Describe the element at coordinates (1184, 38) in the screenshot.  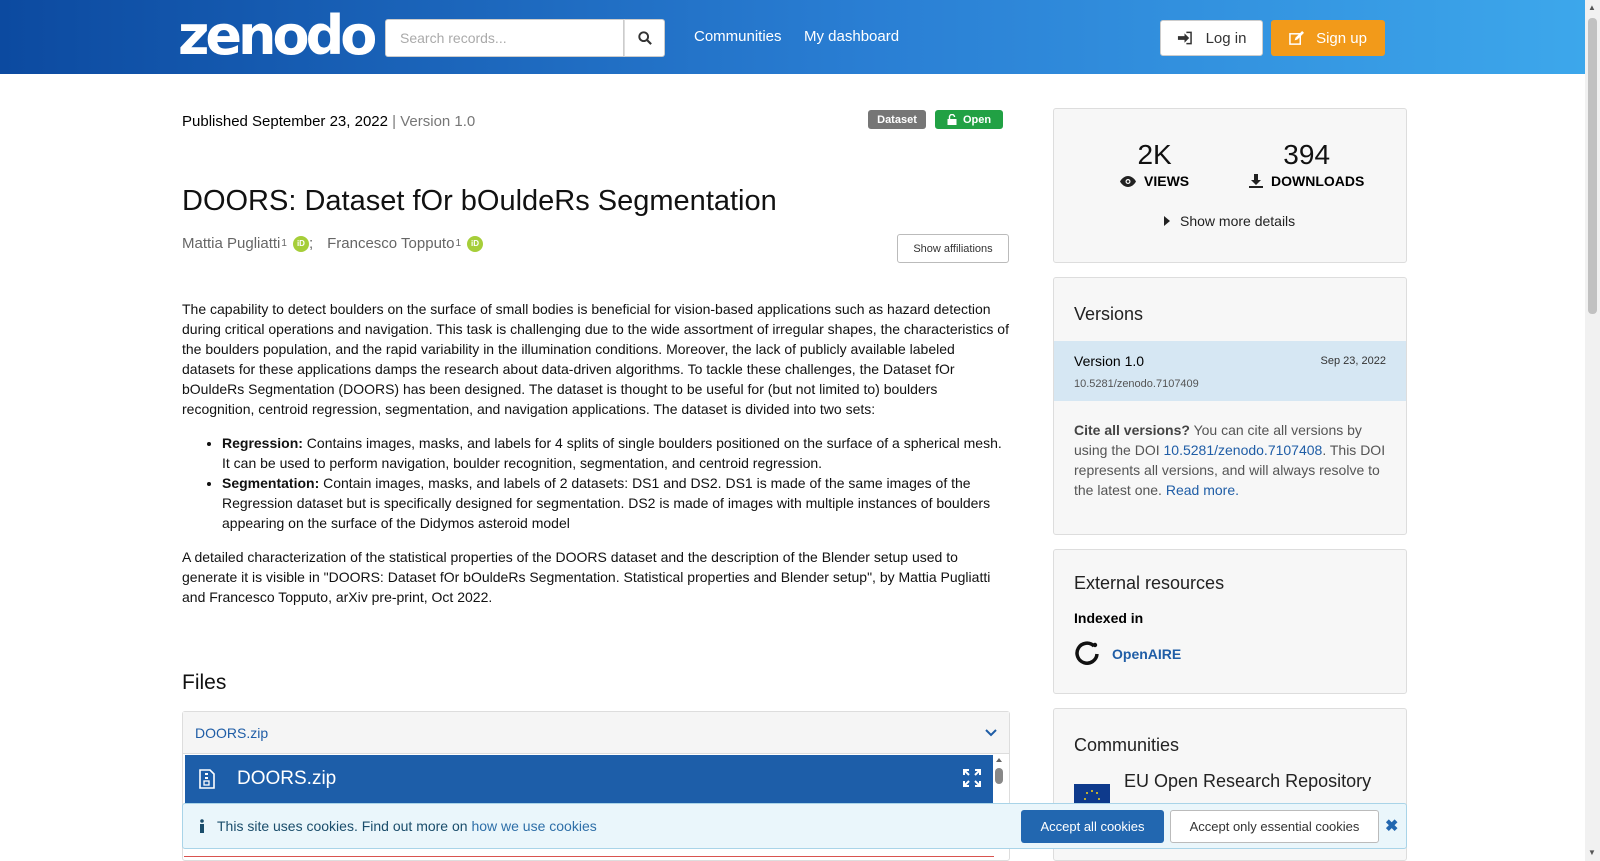
I see `sign-in-icon` at that location.